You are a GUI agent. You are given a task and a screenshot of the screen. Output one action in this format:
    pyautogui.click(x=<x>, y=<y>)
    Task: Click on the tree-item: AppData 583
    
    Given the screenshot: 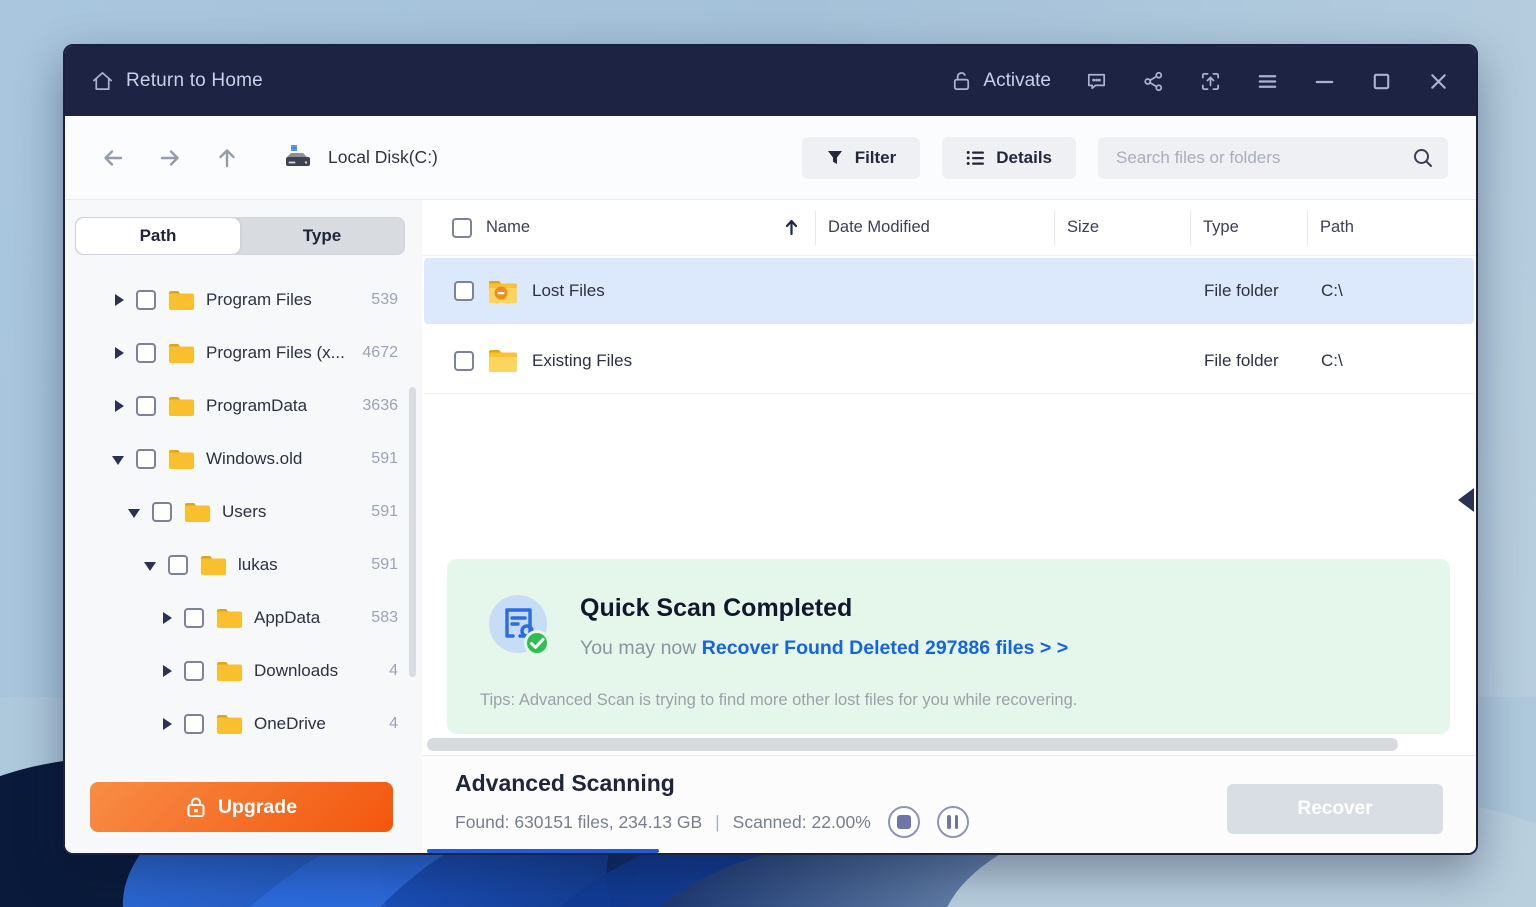 What is the action you would take?
    pyautogui.click(x=243, y=617)
    